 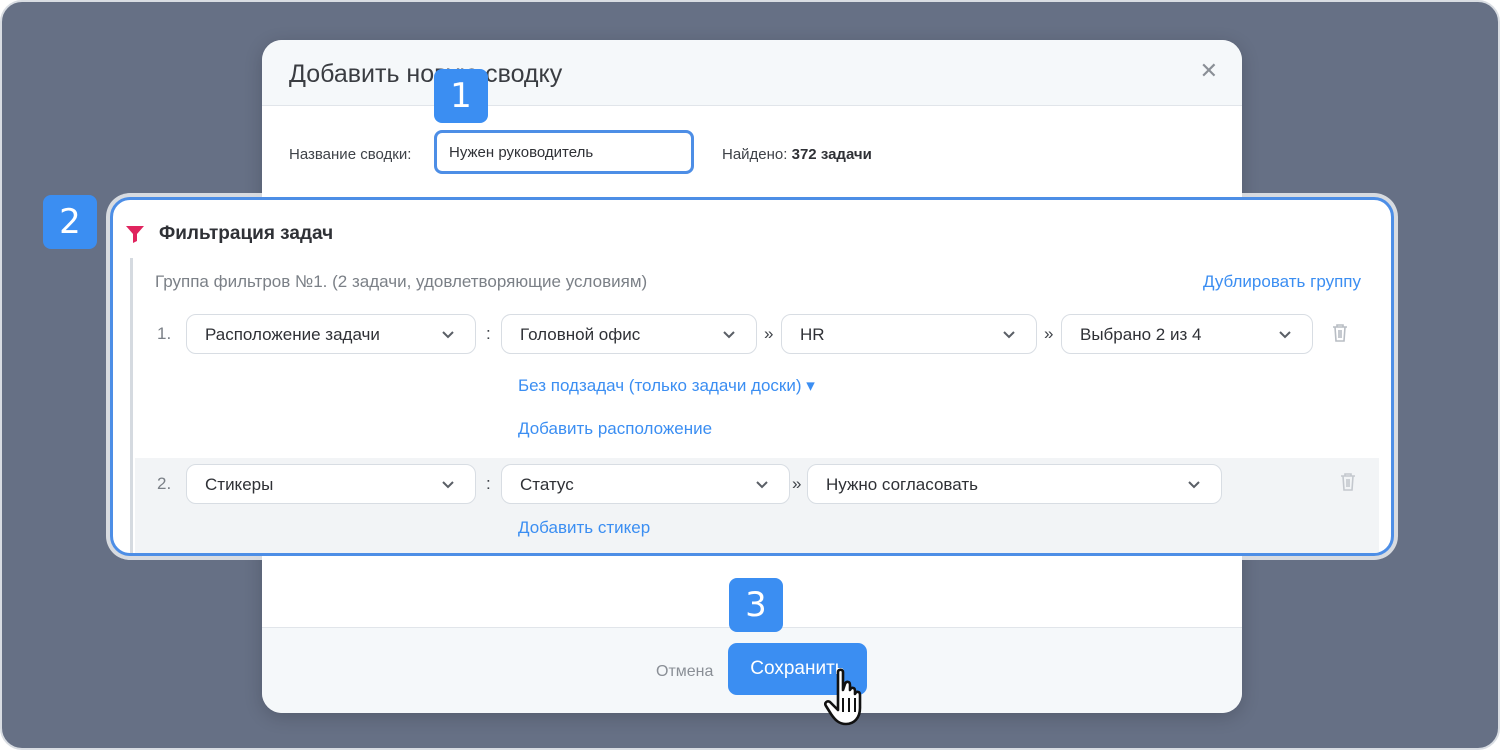 I want to click on found-label: Найдено:, so click(x=755, y=154).